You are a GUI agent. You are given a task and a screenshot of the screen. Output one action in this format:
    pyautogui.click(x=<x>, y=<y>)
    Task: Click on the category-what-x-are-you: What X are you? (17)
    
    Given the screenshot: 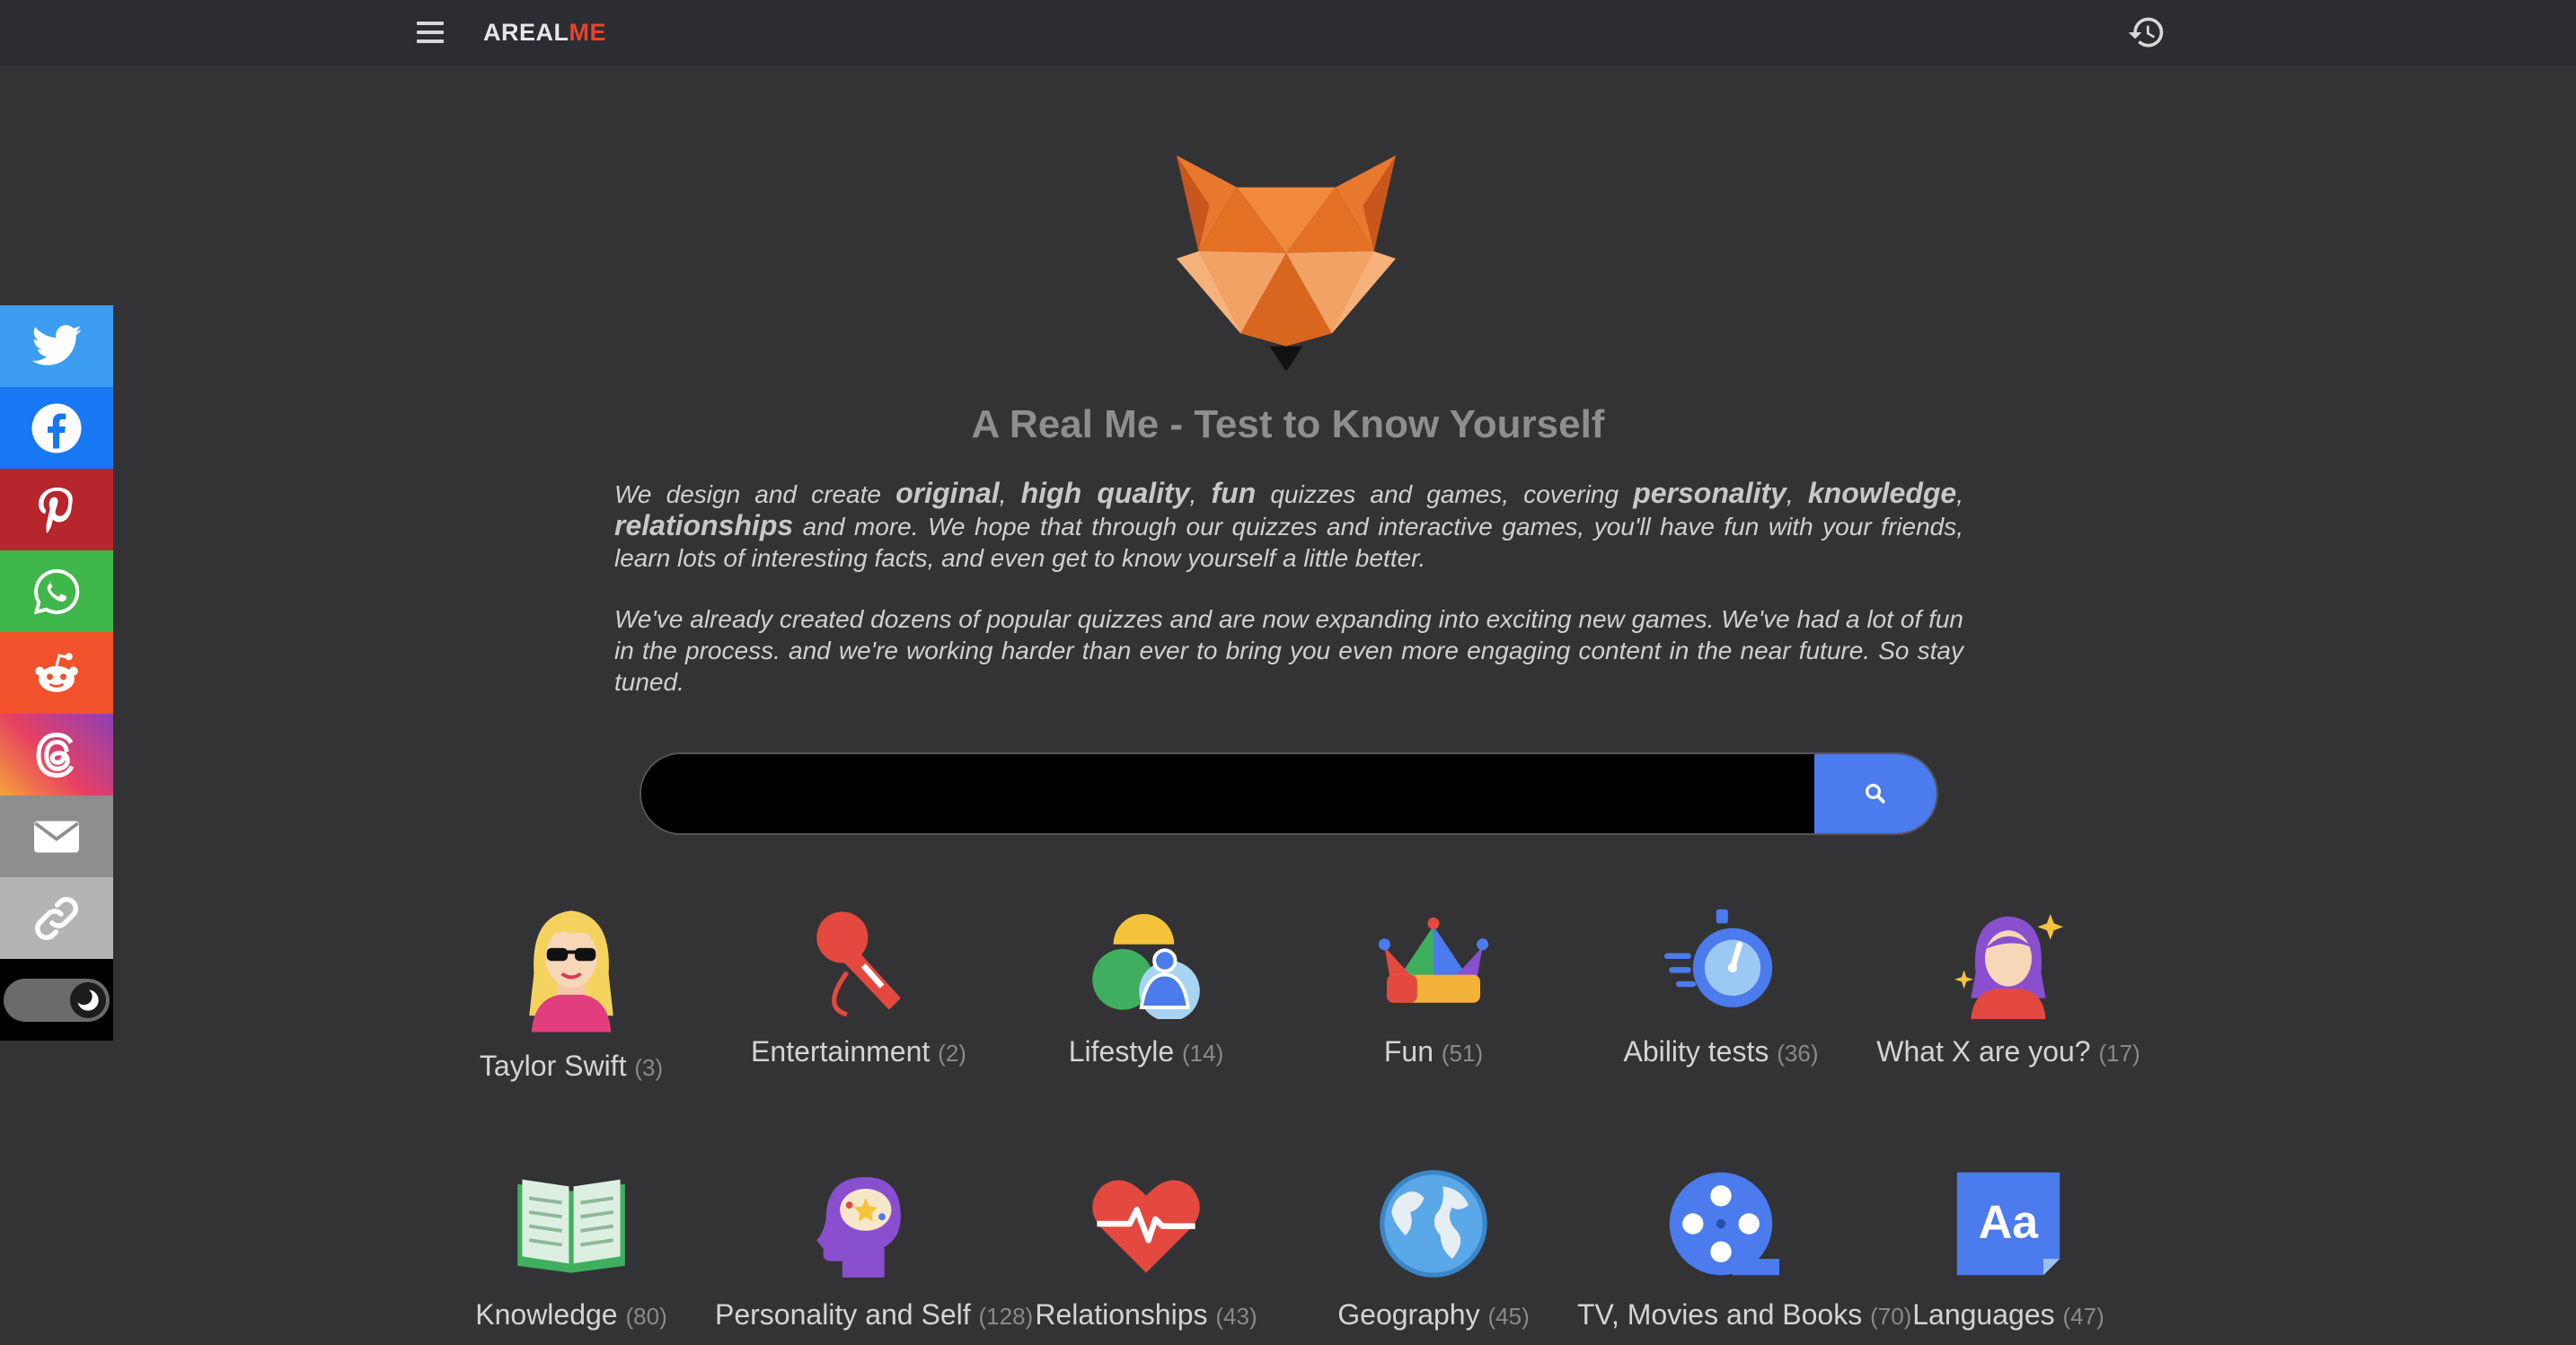 What is the action you would take?
    pyautogui.click(x=2008, y=985)
    